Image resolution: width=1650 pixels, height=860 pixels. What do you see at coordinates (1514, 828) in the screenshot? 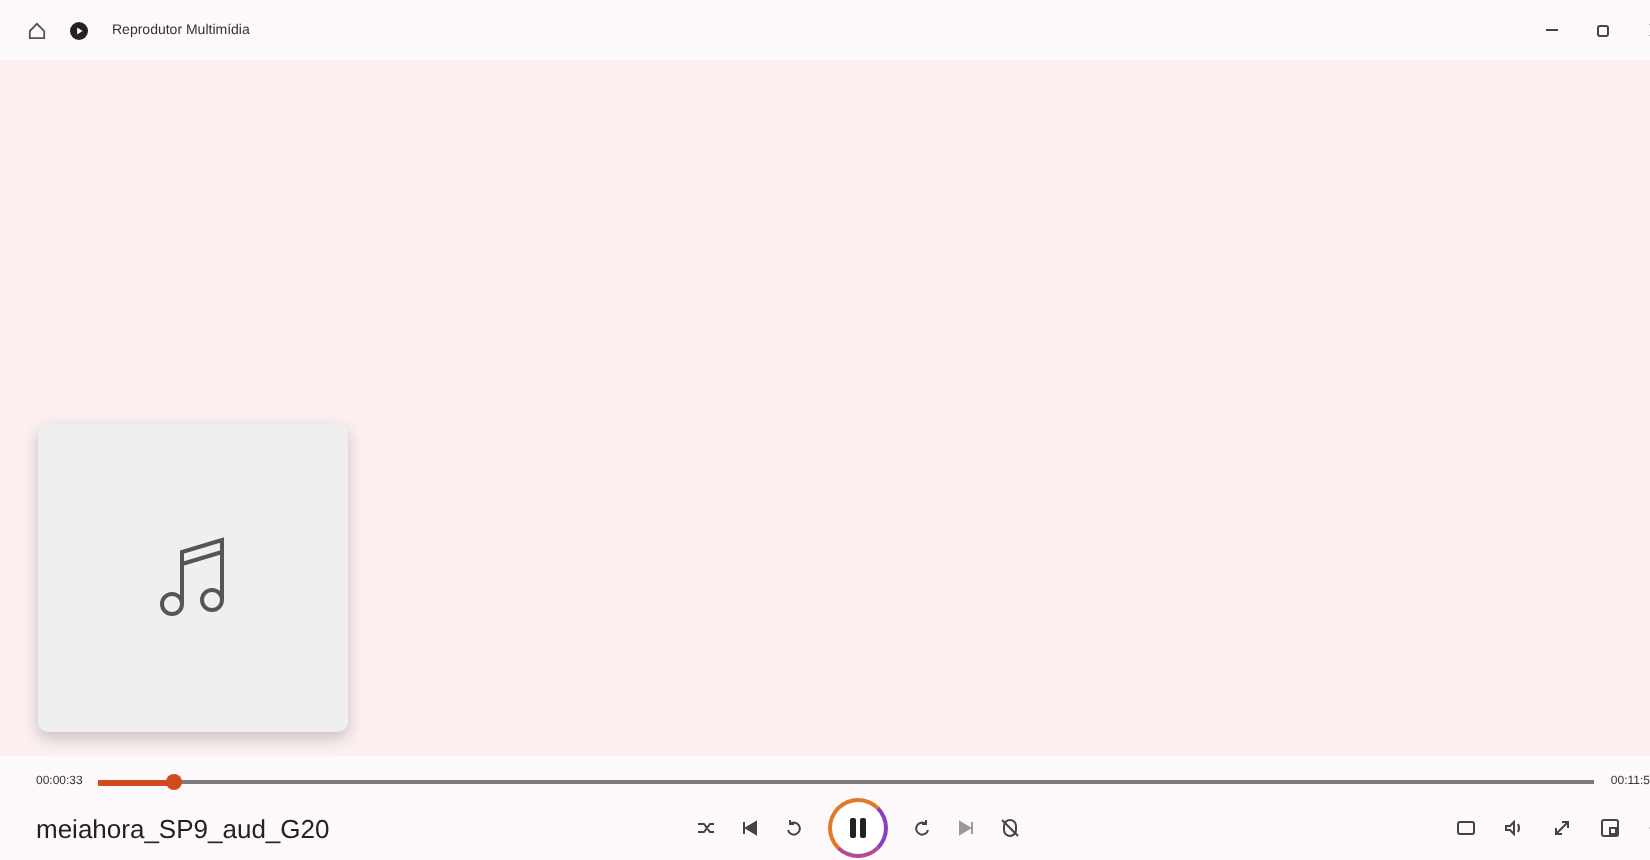
I see `volume-icon` at bounding box center [1514, 828].